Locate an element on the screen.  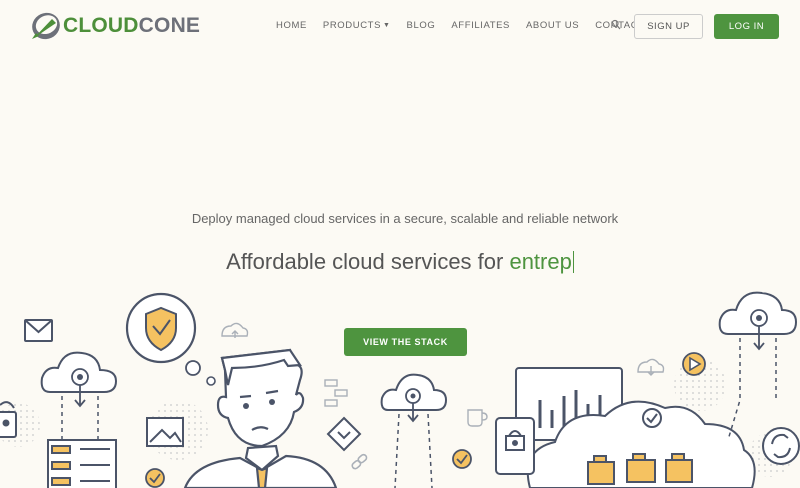
log-in-button: LOG IN is located at coordinates (746, 26).